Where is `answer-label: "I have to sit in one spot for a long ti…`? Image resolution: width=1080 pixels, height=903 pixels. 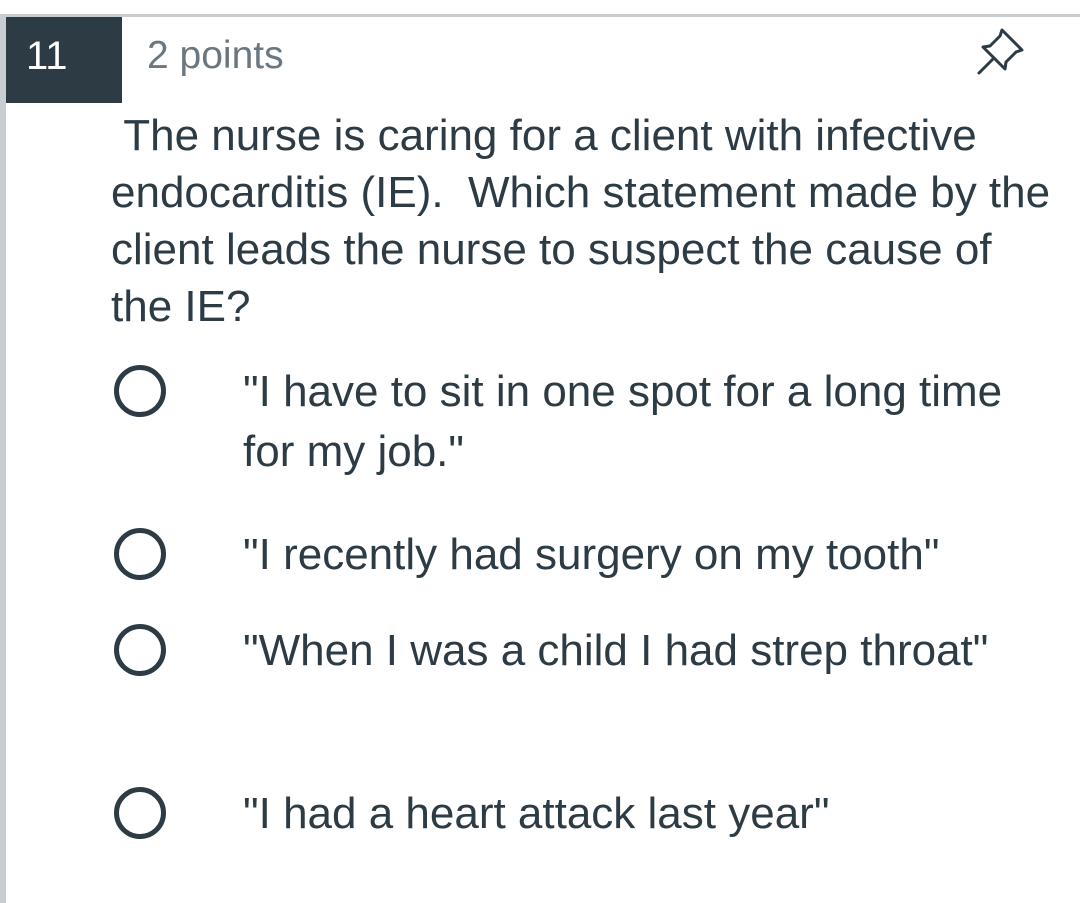
answer-label: "I have to sit in one spot for a long ti… is located at coordinates (623, 421).